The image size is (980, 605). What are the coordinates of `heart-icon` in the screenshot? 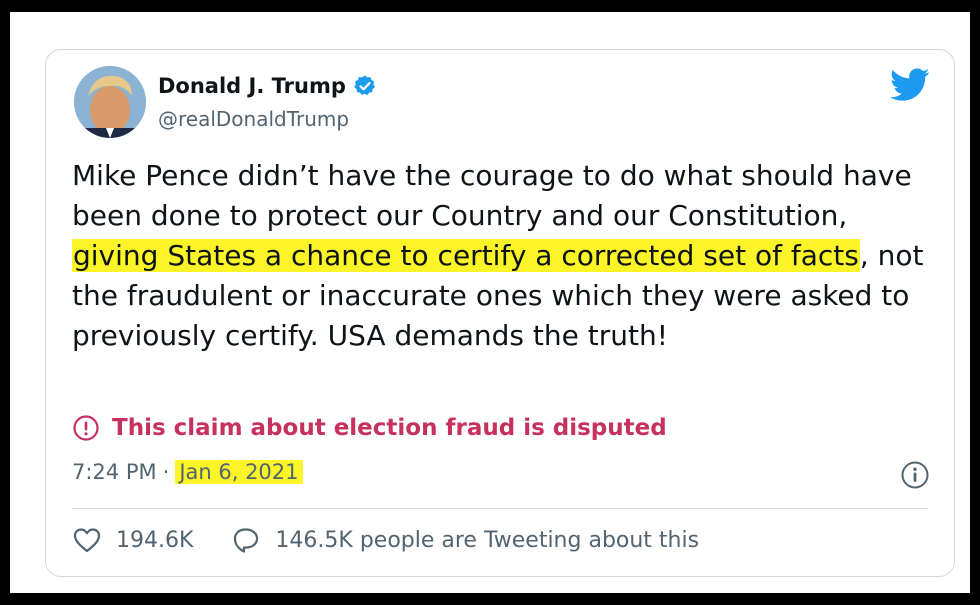 It's located at (87, 540).